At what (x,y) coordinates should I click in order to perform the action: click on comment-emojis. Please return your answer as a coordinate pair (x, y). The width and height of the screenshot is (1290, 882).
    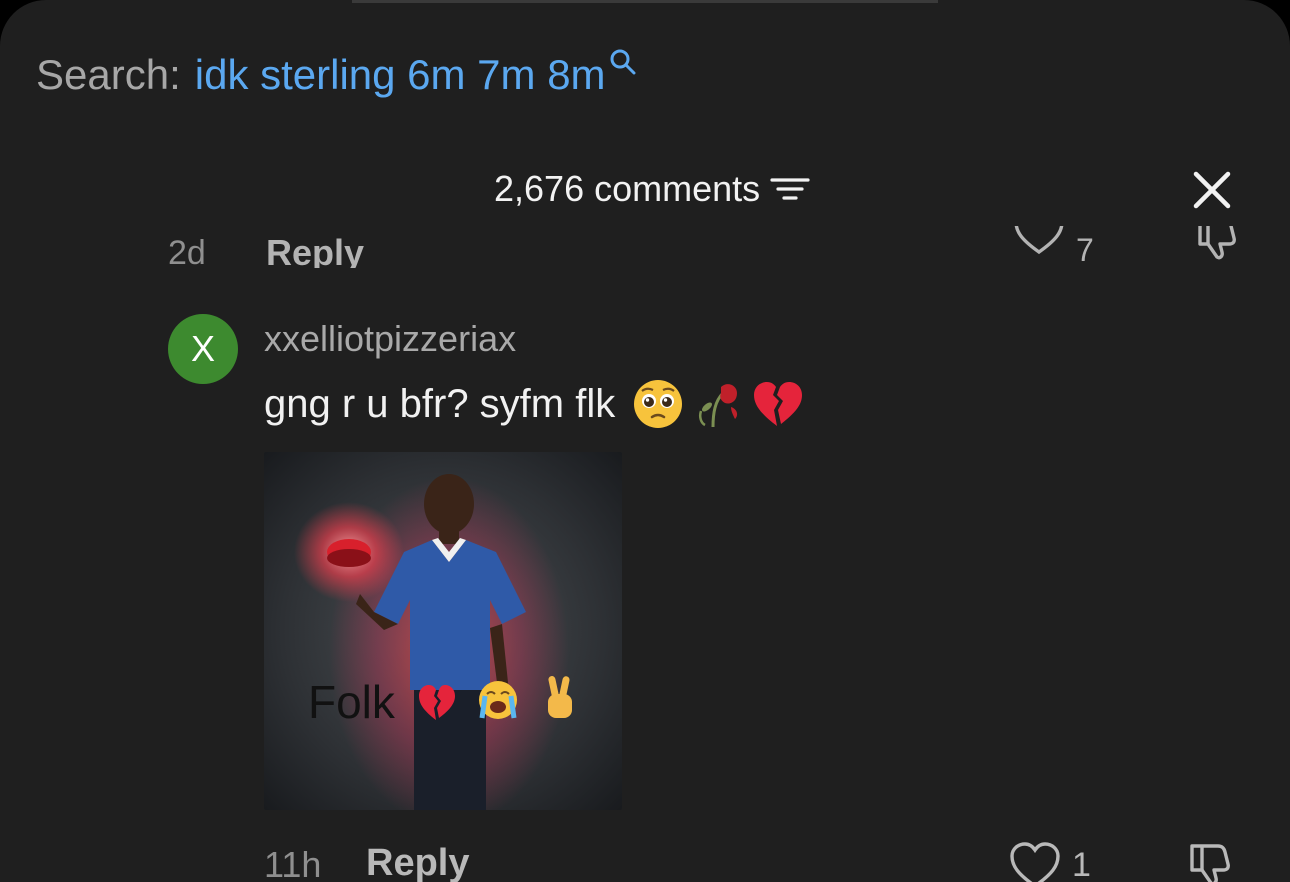
    Looking at the image, I should click on (721, 404).